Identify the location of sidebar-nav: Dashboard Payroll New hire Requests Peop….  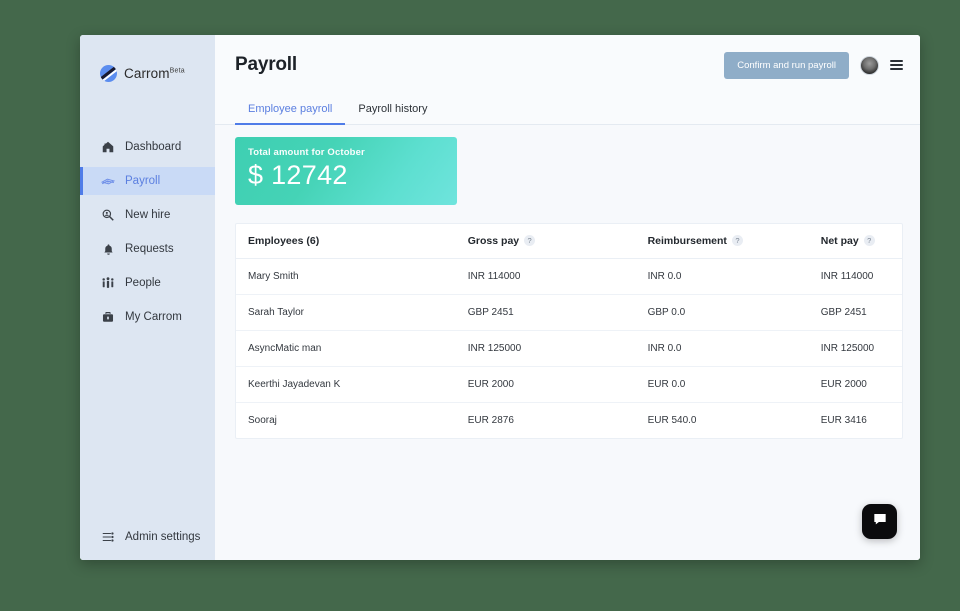
(147, 235).